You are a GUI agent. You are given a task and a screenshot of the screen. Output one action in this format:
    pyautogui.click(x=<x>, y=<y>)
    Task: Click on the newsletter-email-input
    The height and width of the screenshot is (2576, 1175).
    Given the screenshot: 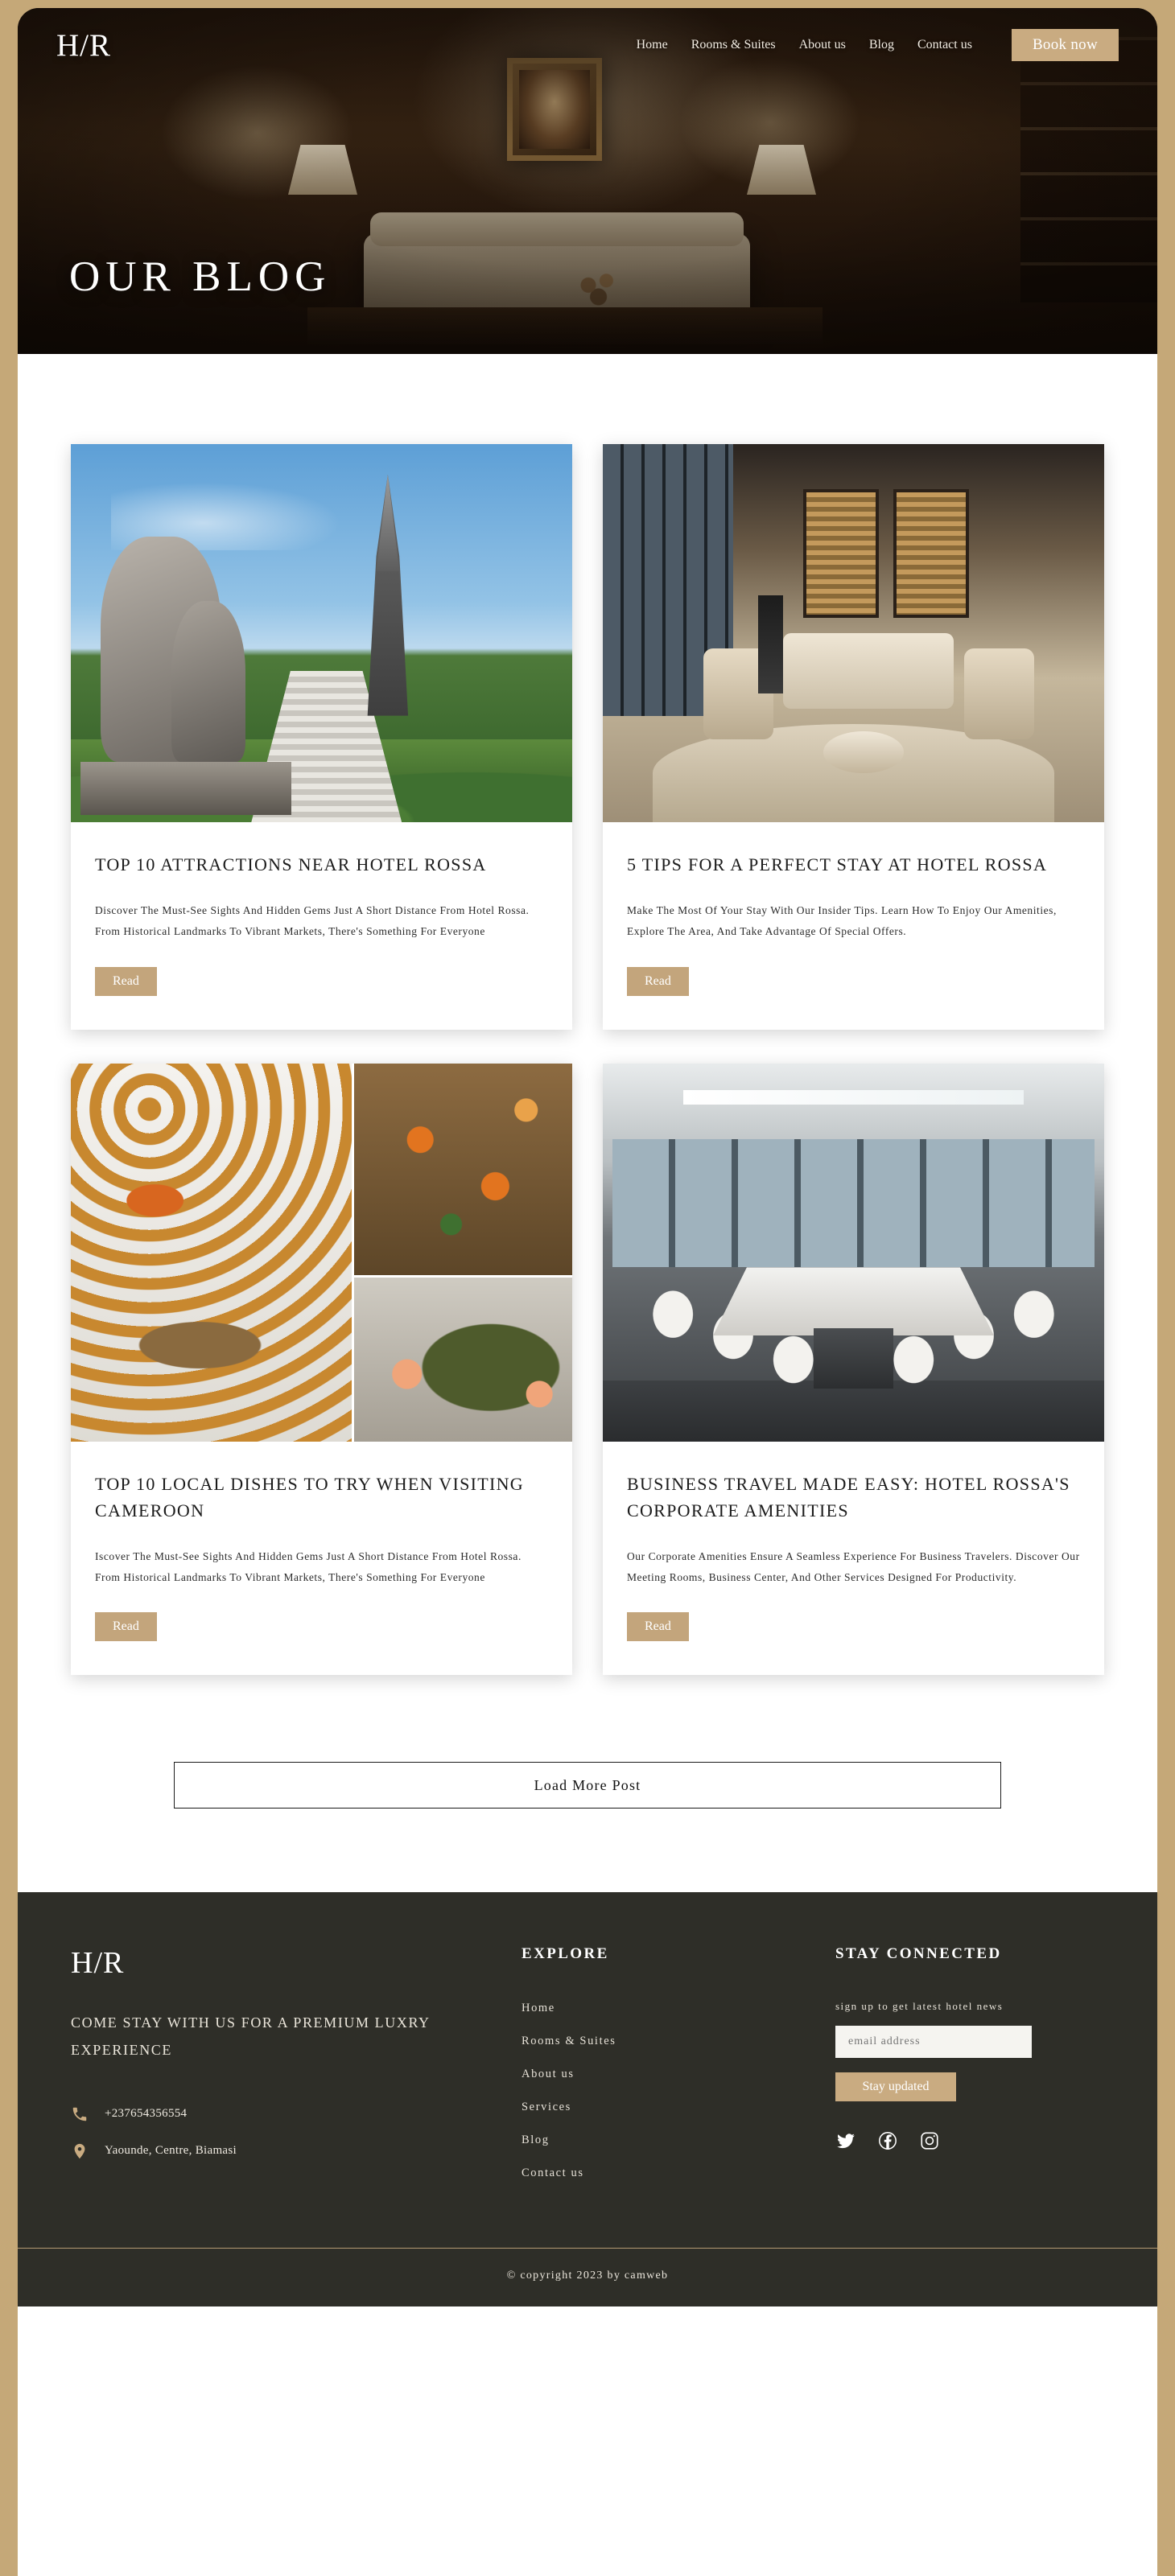 What is the action you would take?
    pyautogui.click(x=933, y=2042)
    